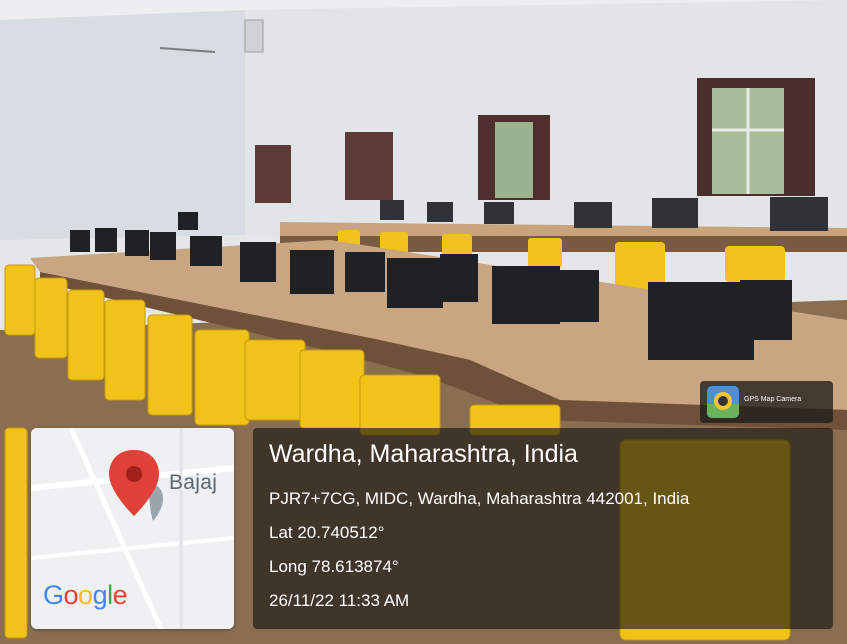  Describe the element at coordinates (85, 595) in the screenshot. I see `google-logo: Google` at that location.